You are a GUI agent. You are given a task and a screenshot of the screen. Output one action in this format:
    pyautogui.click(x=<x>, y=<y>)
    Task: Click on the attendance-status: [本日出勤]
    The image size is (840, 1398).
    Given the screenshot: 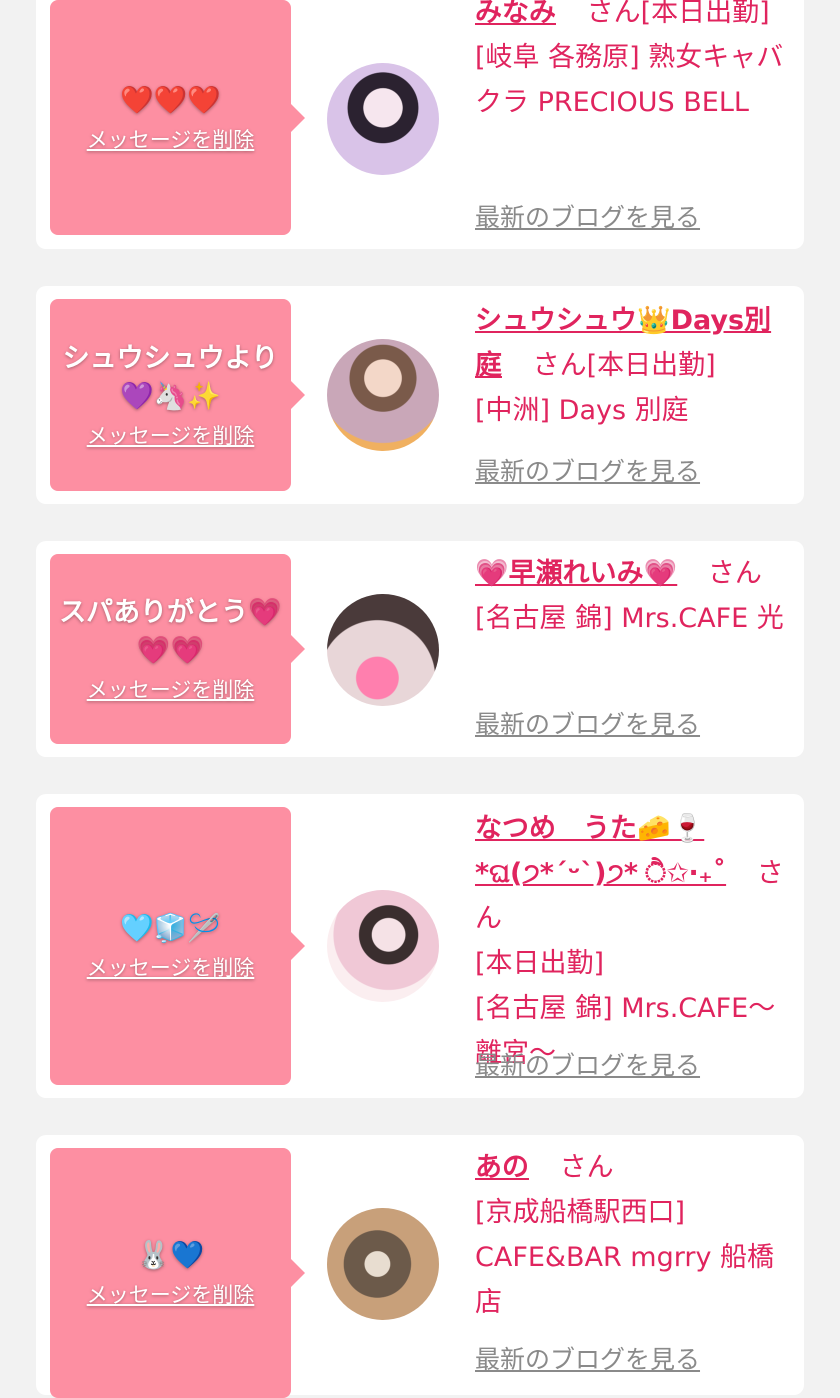 What is the action you would take?
    pyautogui.click(x=540, y=963)
    